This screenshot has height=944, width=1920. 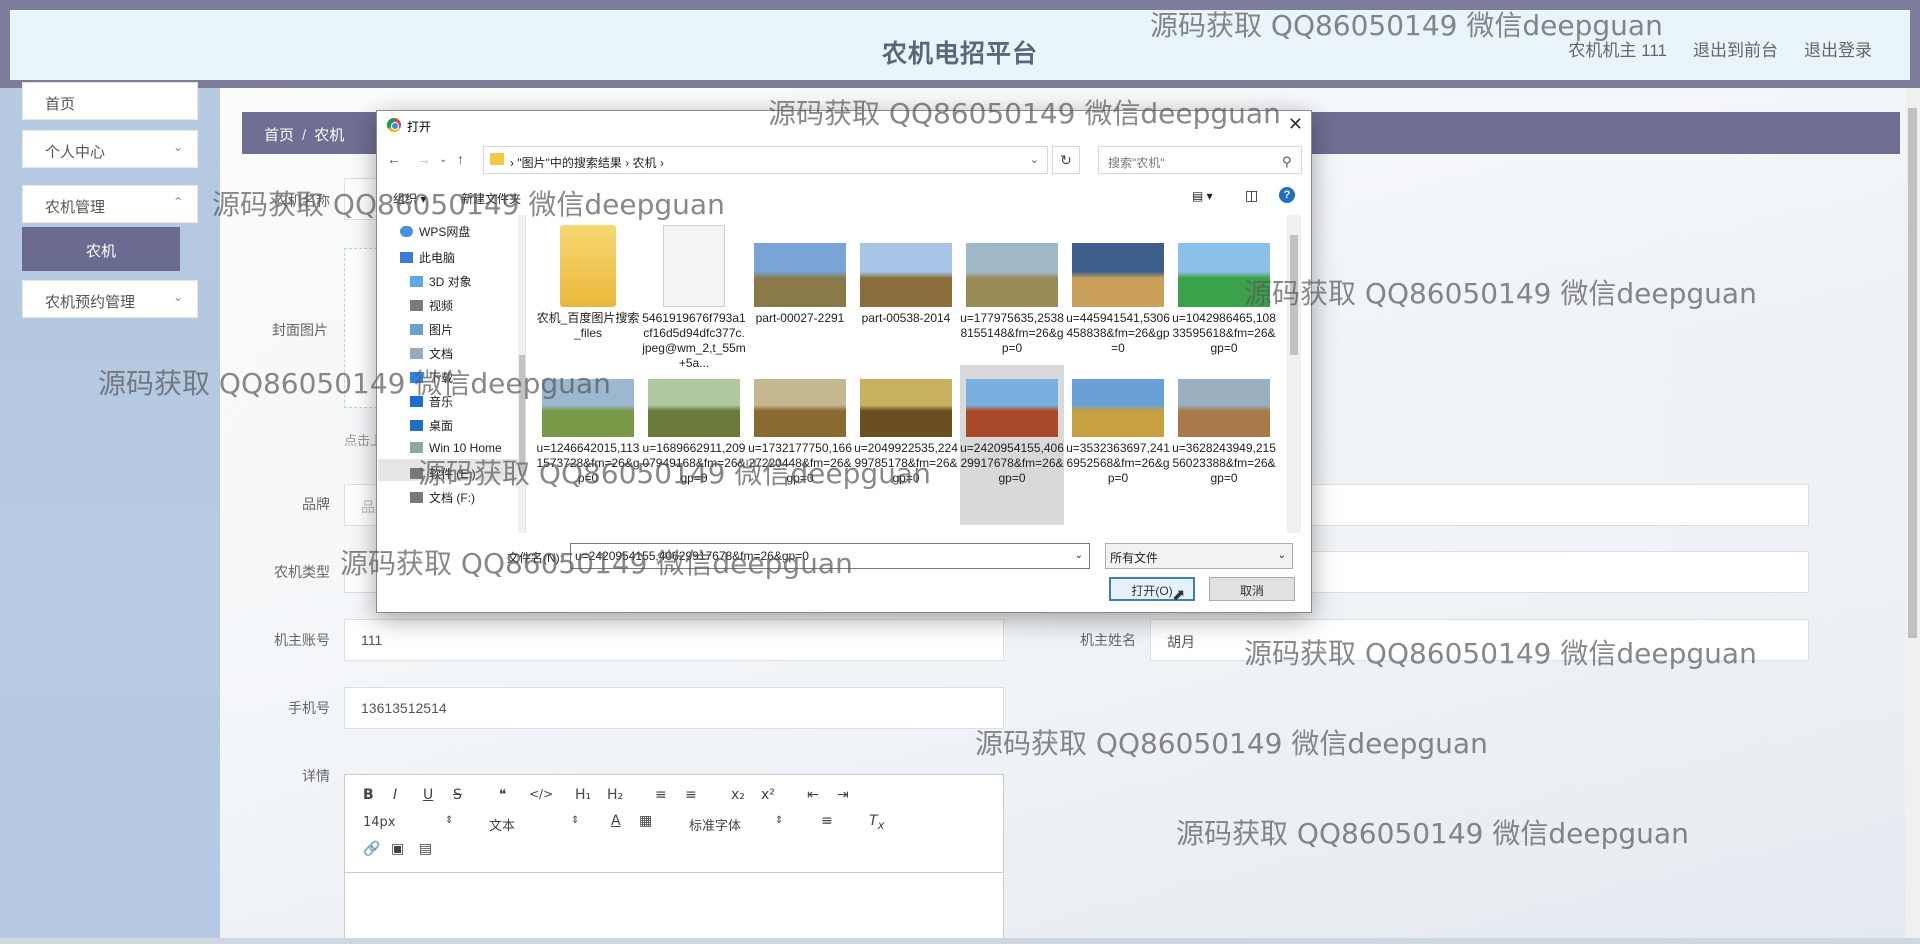 What do you see at coordinates (502, 824) in the screenshot?
I see `header-select: 文本` at bounding box center [502, 824].